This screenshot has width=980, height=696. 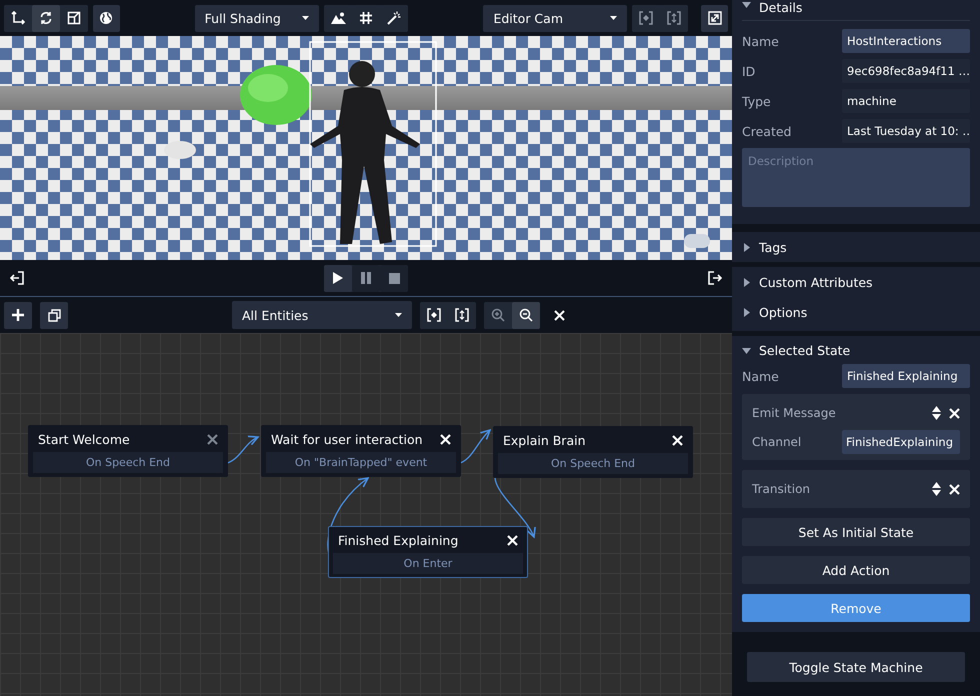 What do you see at coordinates (338, 278) in the screenshot?
I see `play-icon` at bounding box center [338, 278].